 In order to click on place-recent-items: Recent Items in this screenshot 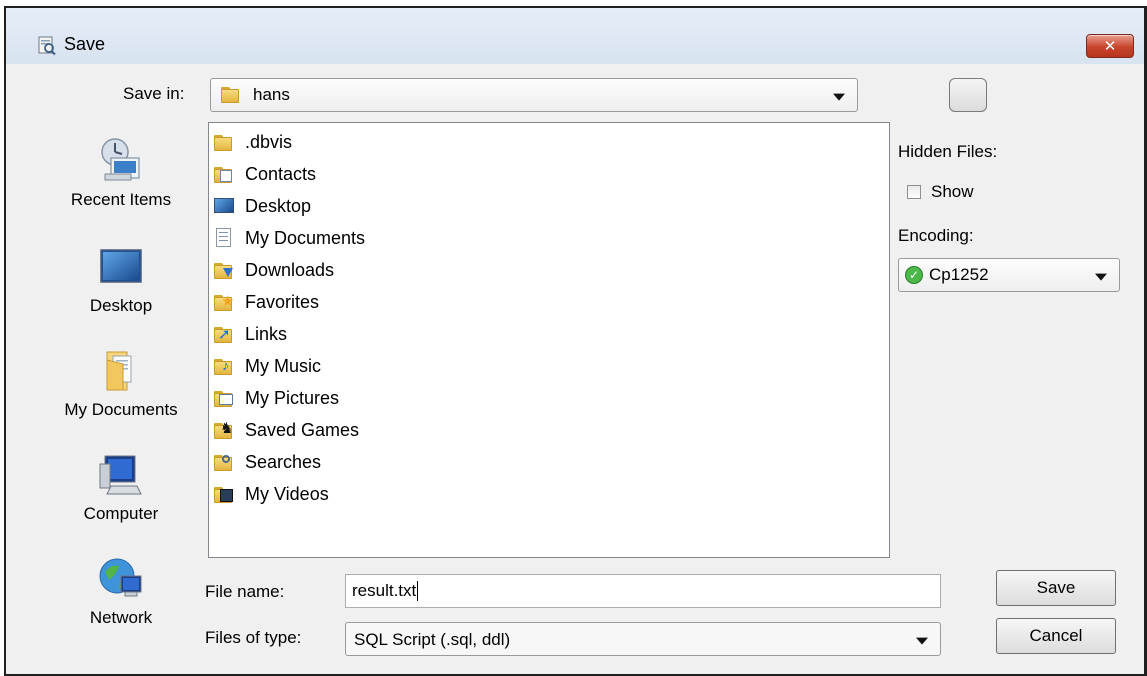, I will do `click(121, 173)`.